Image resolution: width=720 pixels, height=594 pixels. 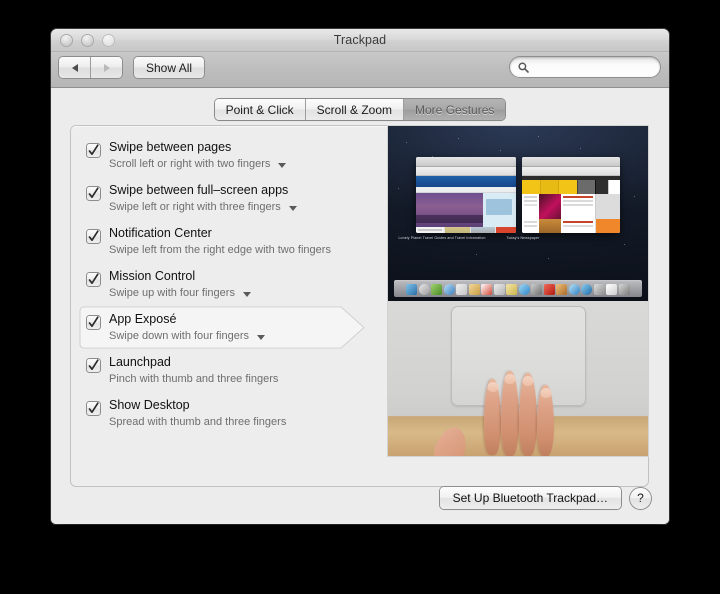 What do you see at coordinates (179, 336) in the screenshot?
I see `gesture-subtitle: Swipe down with four fingers` at bounding box center [179, 336].